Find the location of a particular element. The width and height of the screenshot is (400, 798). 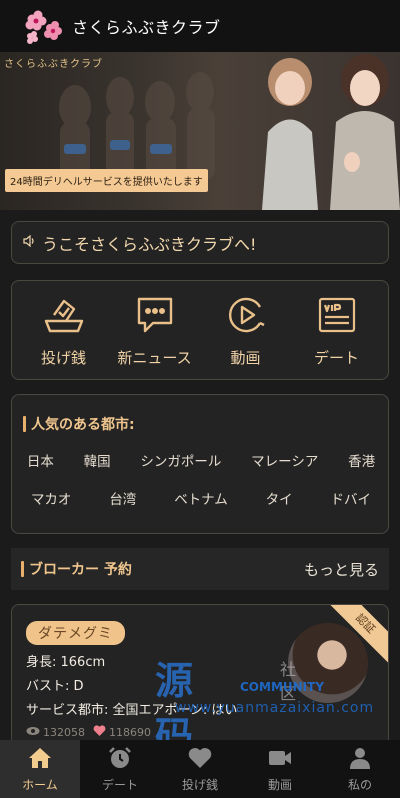

quick-item-date: デート is located at coordinates (337, 330).